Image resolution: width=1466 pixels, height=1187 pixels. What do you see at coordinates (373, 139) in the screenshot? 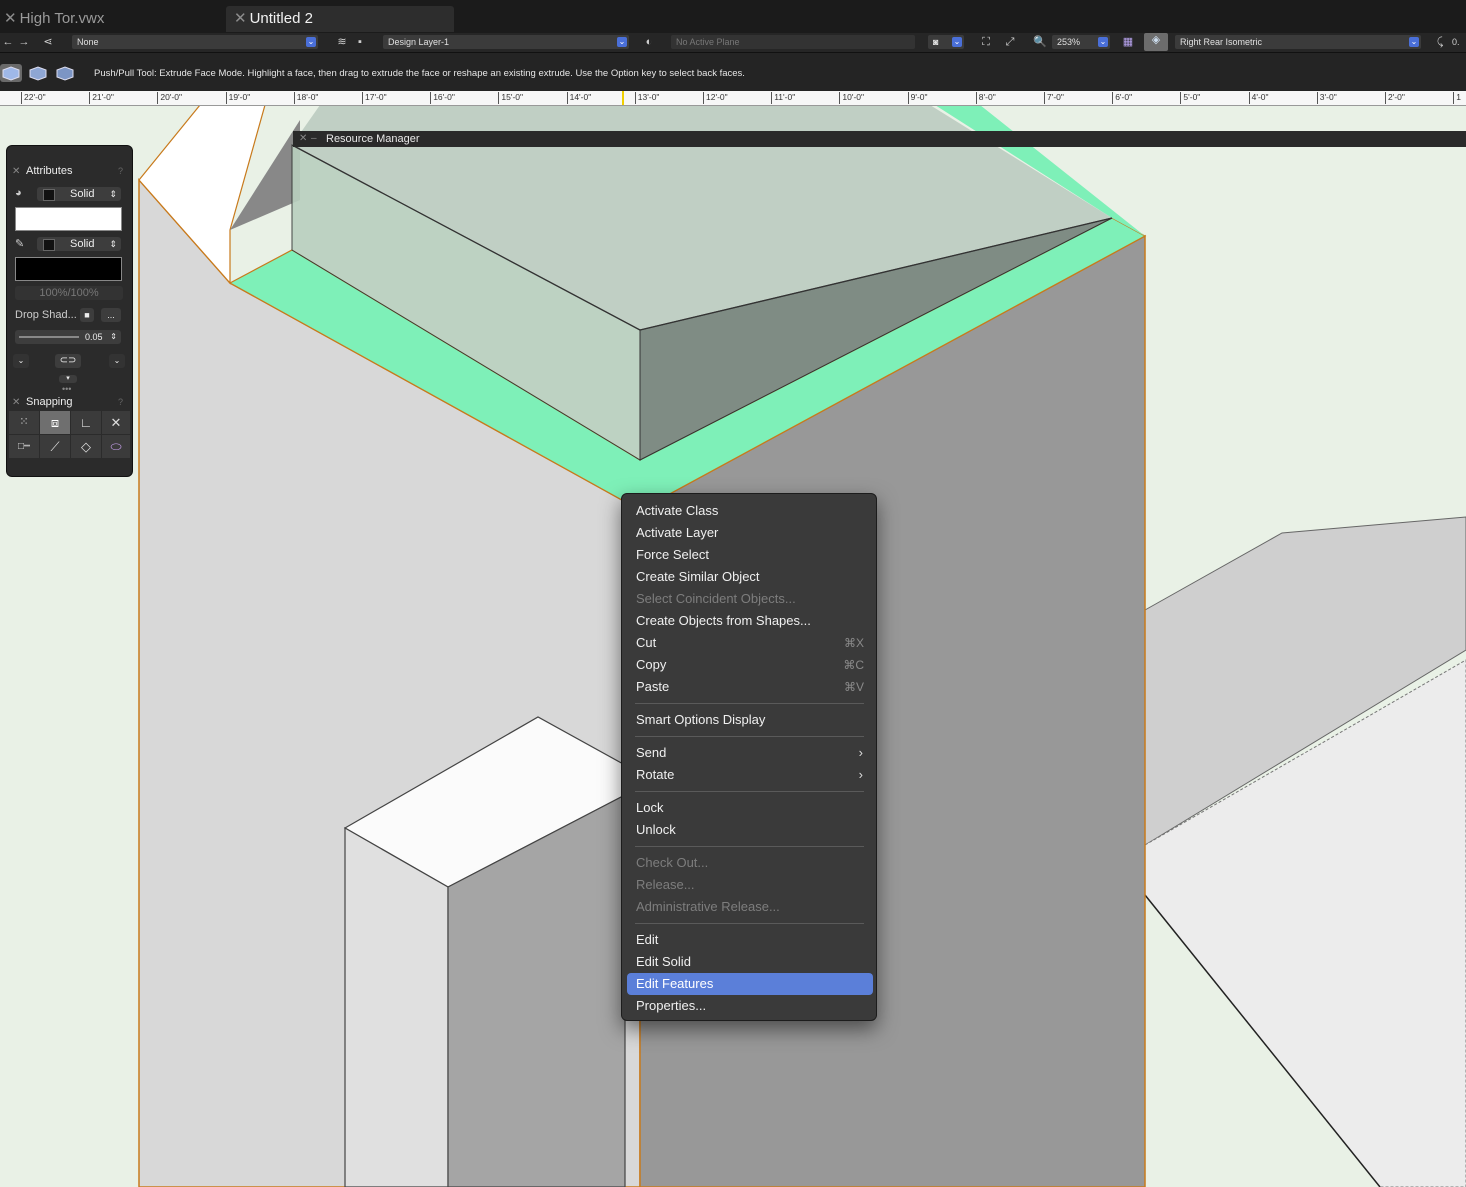
I see `palette-title: Resource Manager` at bounding box center [373, 139].